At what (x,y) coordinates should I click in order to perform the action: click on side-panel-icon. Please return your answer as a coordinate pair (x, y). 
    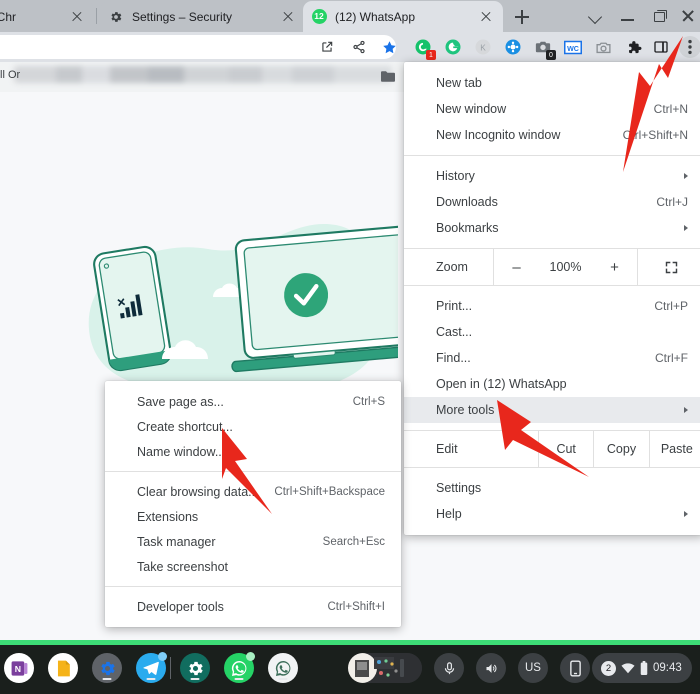
    Looking at the image, I should click on (661, 47).